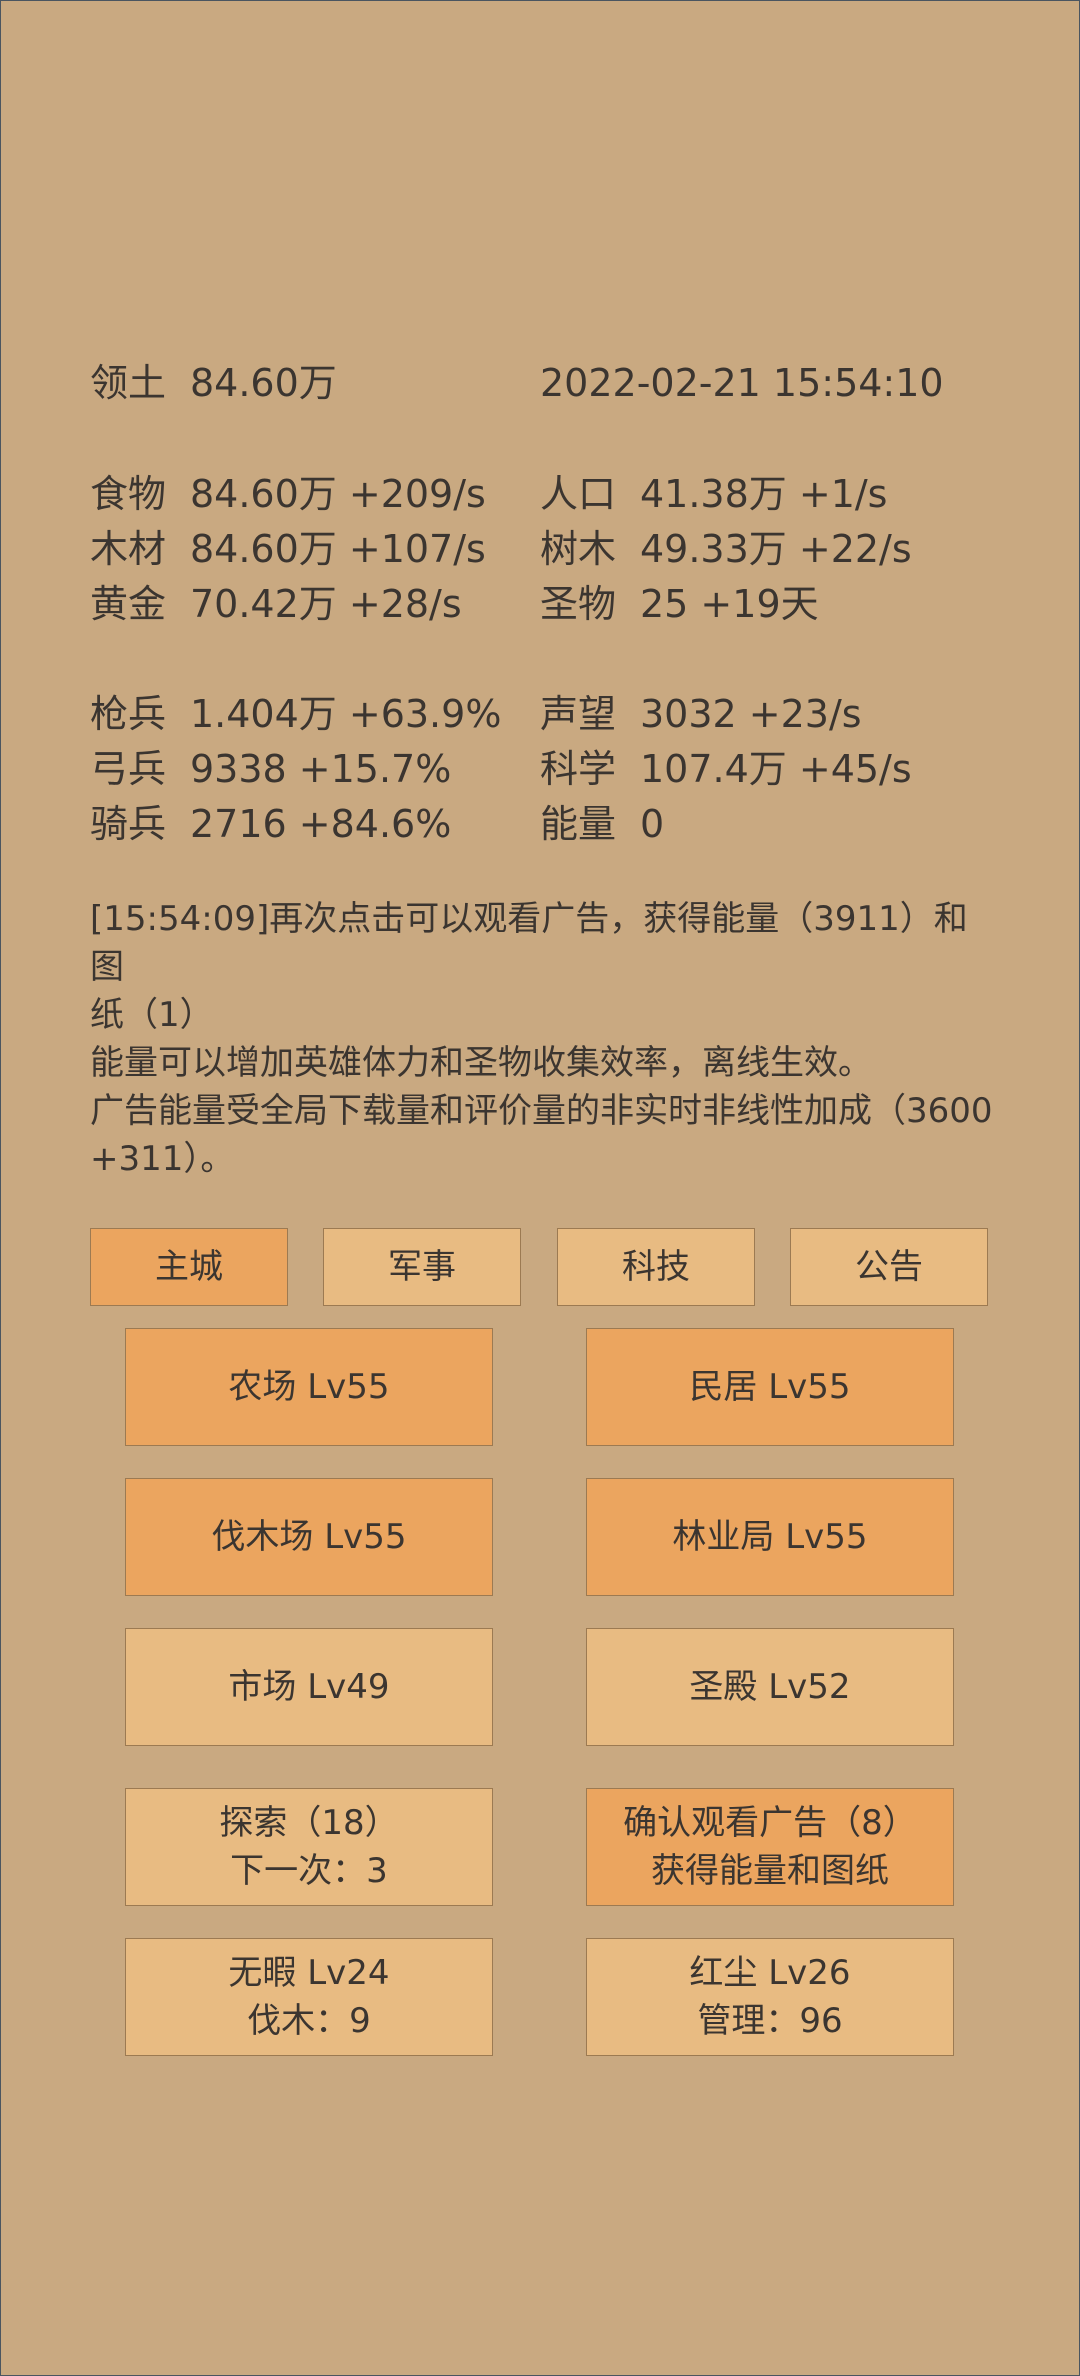  I want to click on button-label: 林业局 Lv55, so click(770, 1537).